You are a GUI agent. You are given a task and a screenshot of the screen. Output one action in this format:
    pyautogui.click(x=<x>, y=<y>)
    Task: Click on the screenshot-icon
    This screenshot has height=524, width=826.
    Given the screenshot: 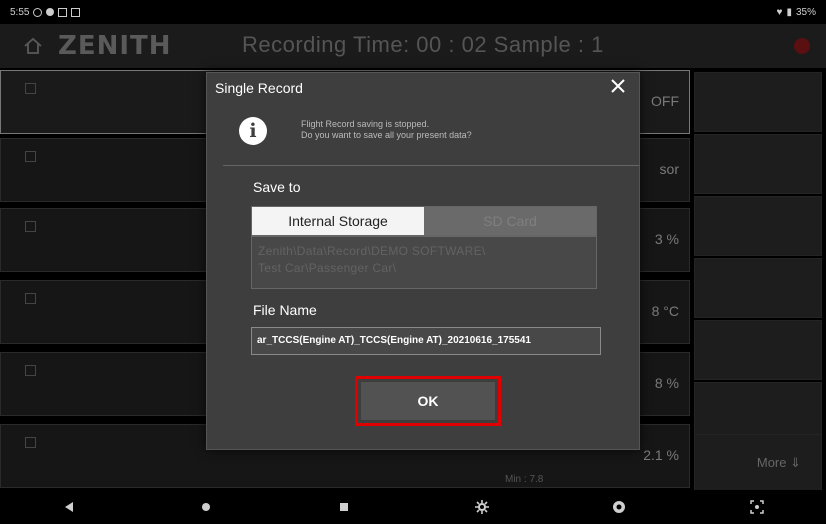 What is the action you would take?
    pyautogui.click(x=757, y=507)
    